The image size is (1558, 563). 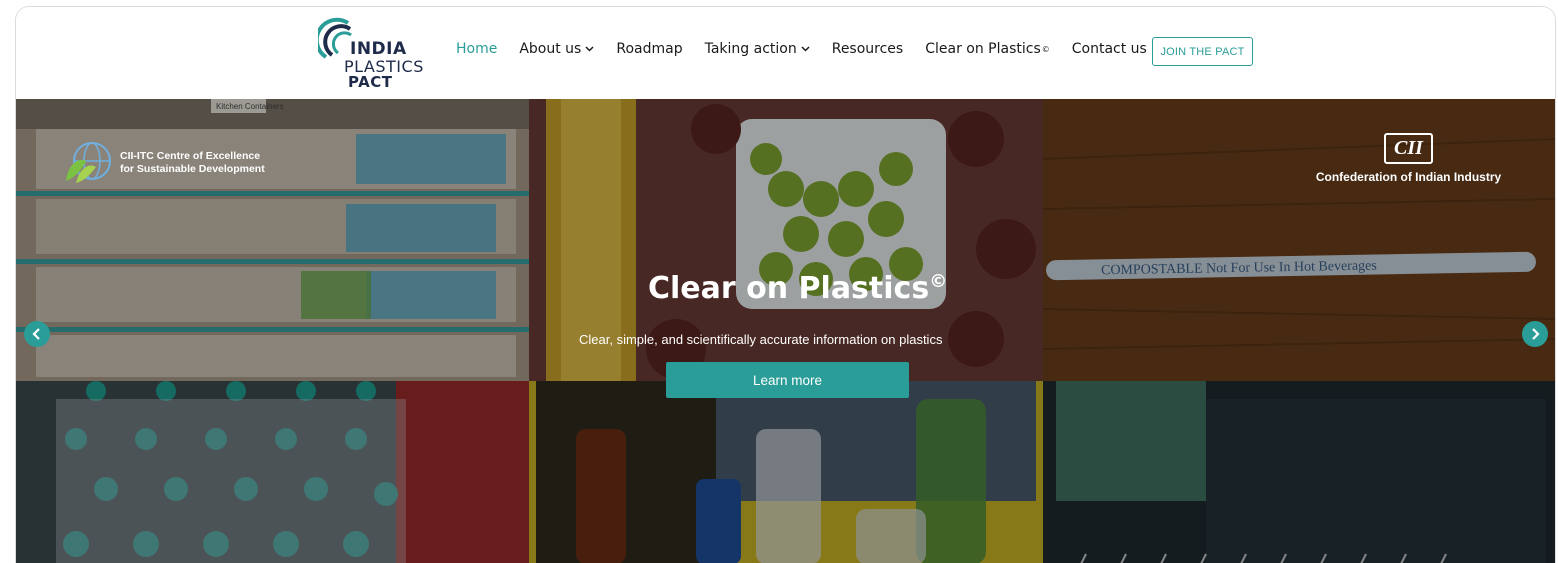 I want to click on nav-clear-on-plastics: Clear on Plastics ©, so click(x=987, y=49).